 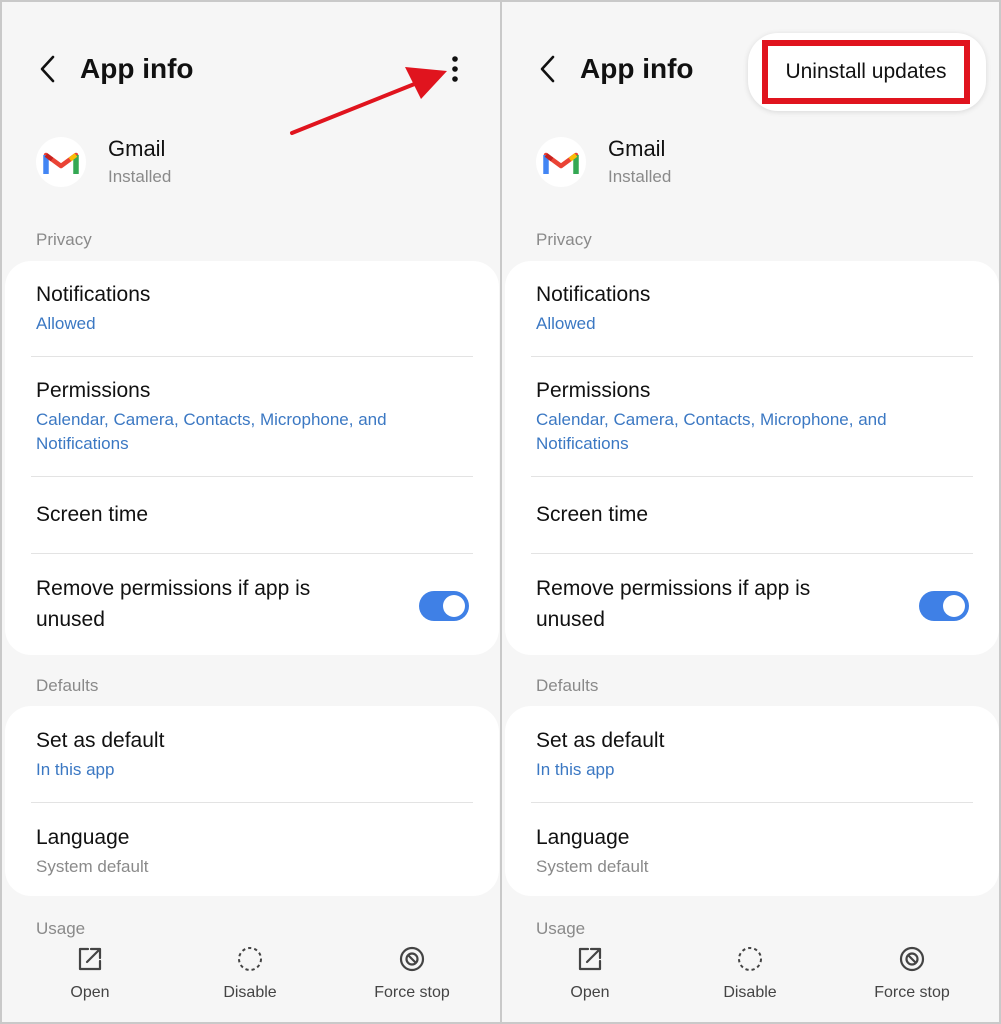 I want to click on panel-separator, so click(x=501, y=512).